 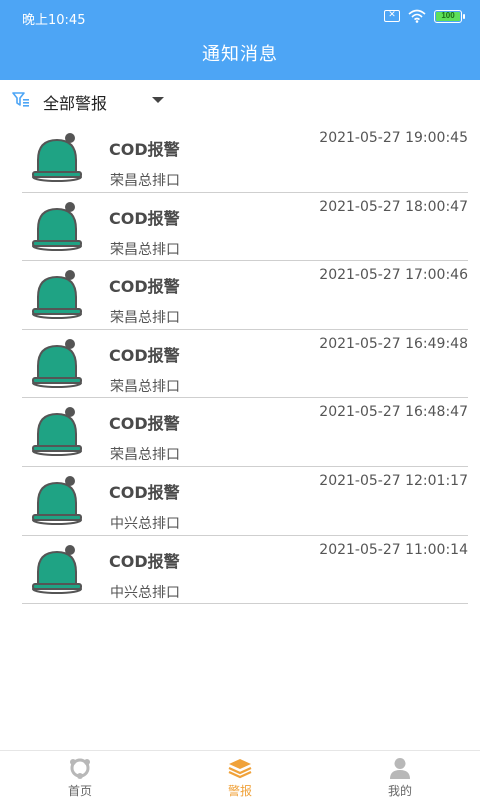 I want to click on layers-icon, so click(x=240, y=769).